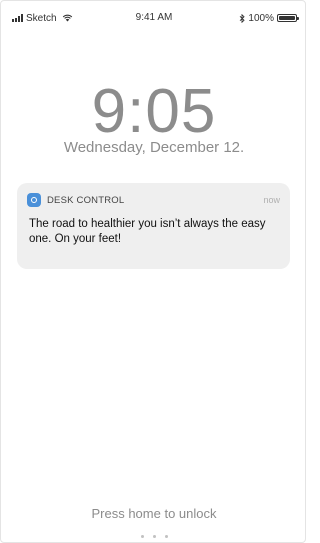 Image resolution: width=320 pixels, height=543 pixels. What do you see at coordinates (243, 18) in the screenshot?
I see `bluetooth-icon` at bounding box center [243, 18].